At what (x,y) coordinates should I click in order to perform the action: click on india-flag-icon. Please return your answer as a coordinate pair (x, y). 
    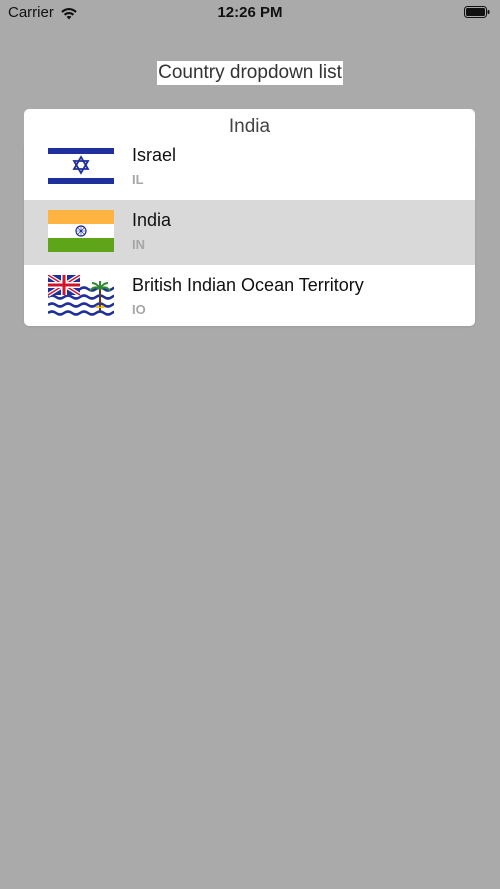
    Looking at the image, I should click on (81, 231).